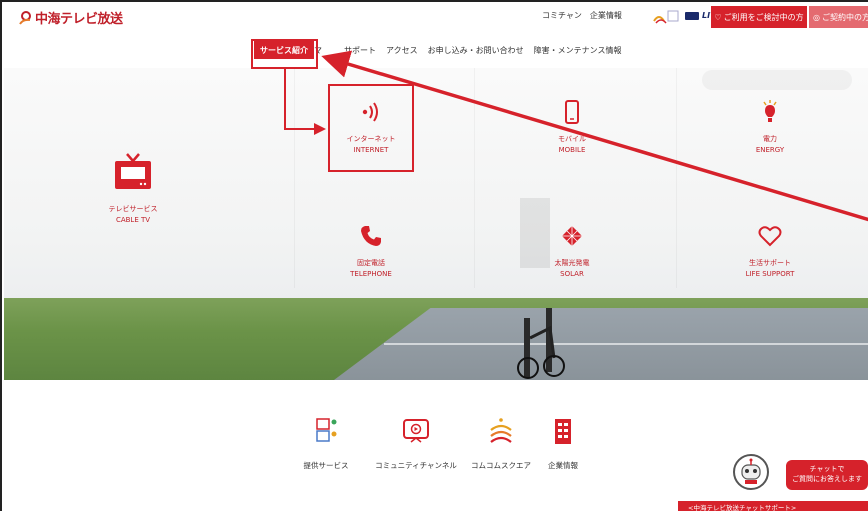 Image resolution: width=868 pixels, height=511 pixels. I want to click on bottom-link-komkom: コムコムスクエア, so click(501, 443).